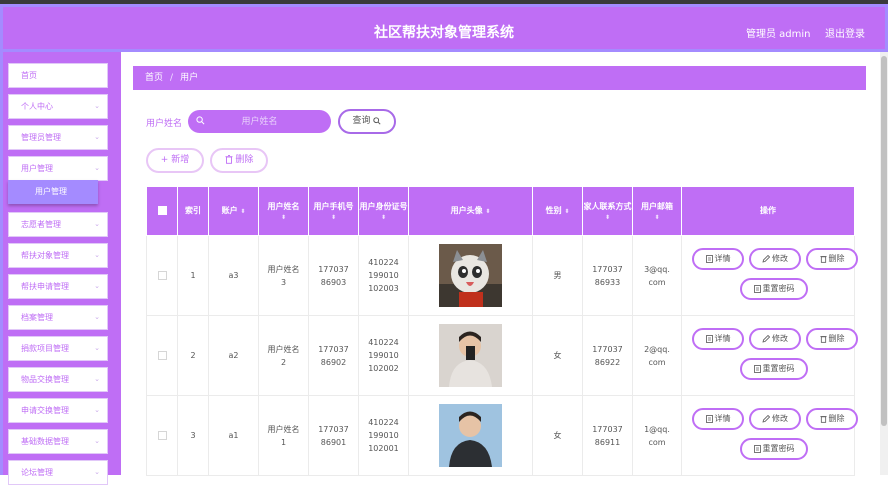 This screenshot has width=888, height=485. What do you see at coordinates (37, 106) in the screenshot?
I see `sidebar-item-label: 个人中心` at bounding box center [37, 106].